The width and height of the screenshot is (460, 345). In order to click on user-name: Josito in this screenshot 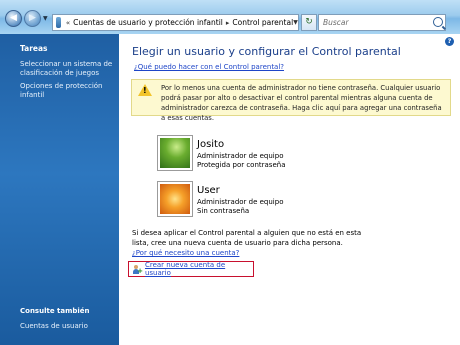, I will do `click(210, 144)`.